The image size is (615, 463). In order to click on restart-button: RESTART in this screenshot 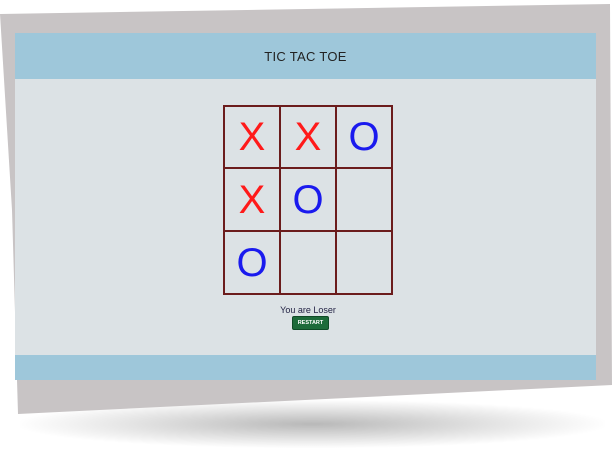, I will do `click(310, 323)`.